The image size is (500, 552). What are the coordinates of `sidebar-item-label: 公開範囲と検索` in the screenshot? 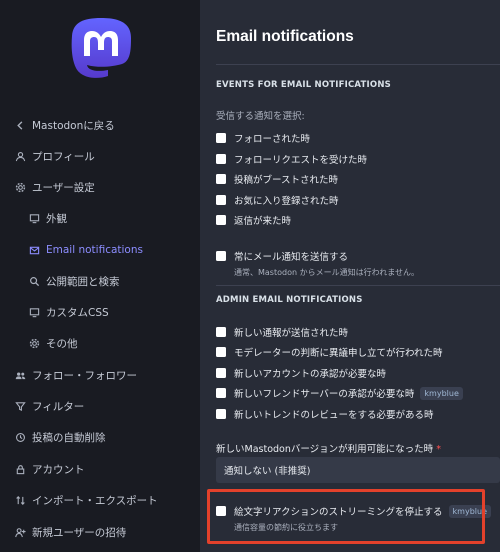 It's located at (83, 281).